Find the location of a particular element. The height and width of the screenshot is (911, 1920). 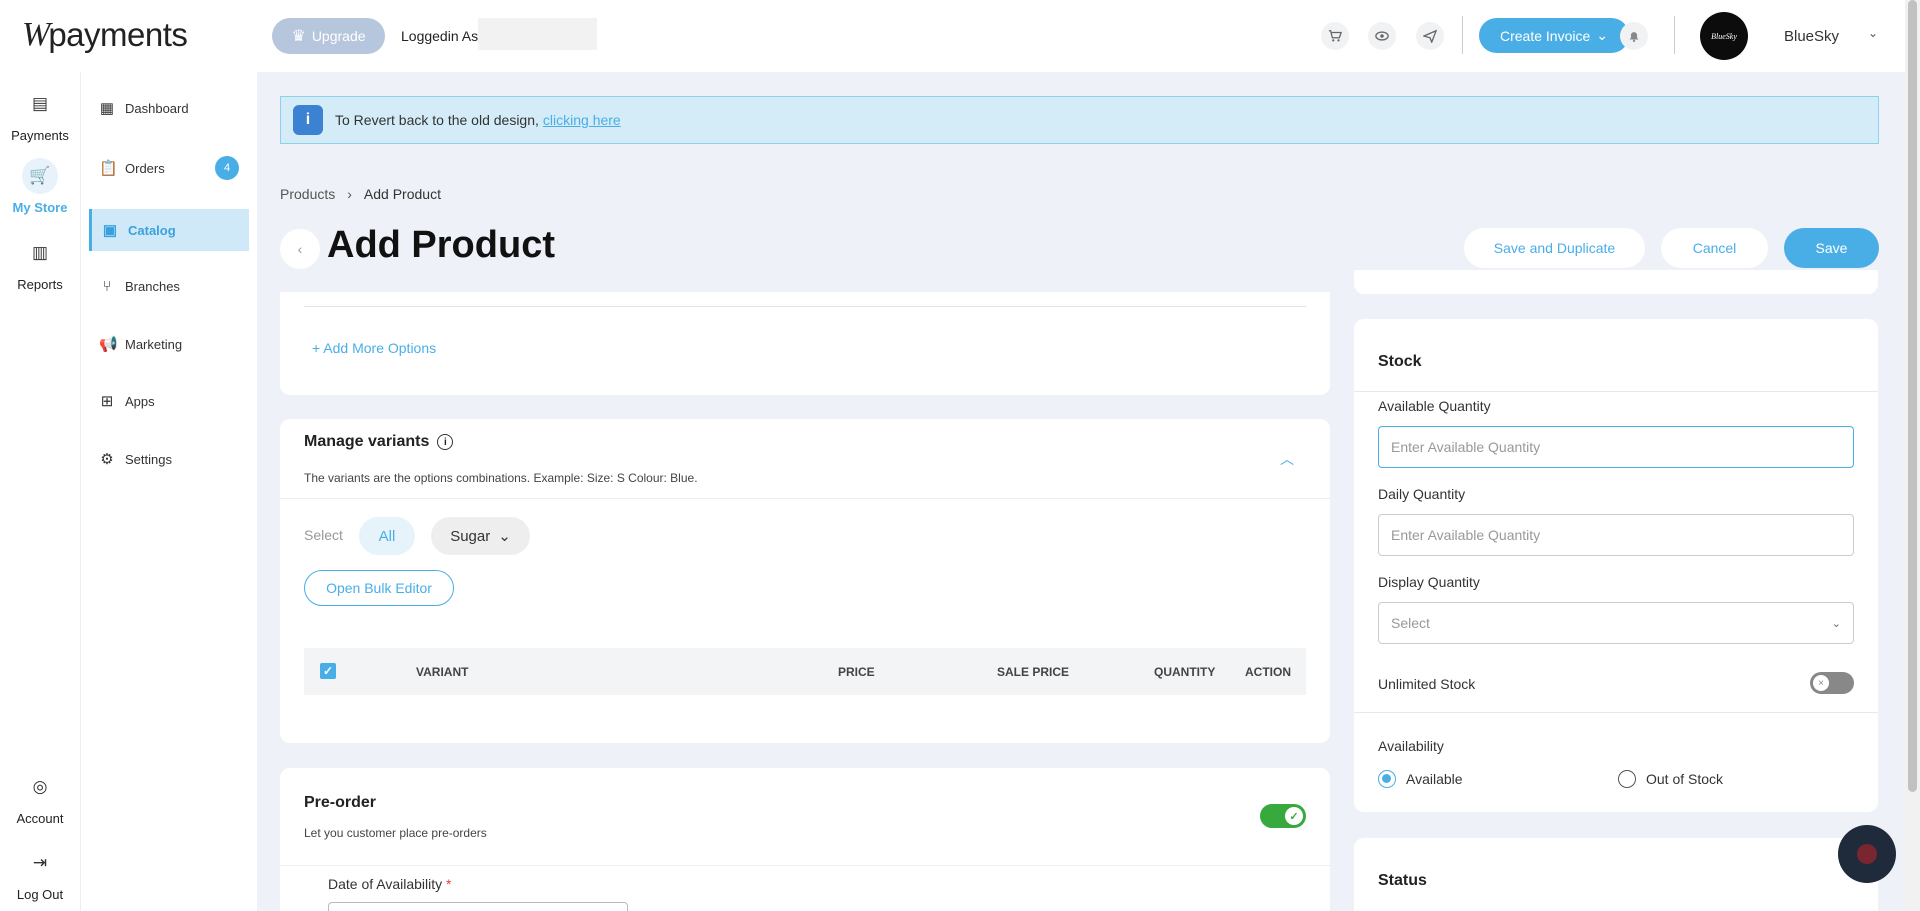

rail-item-account: ◎ Account is located at coordinates (40, 797).